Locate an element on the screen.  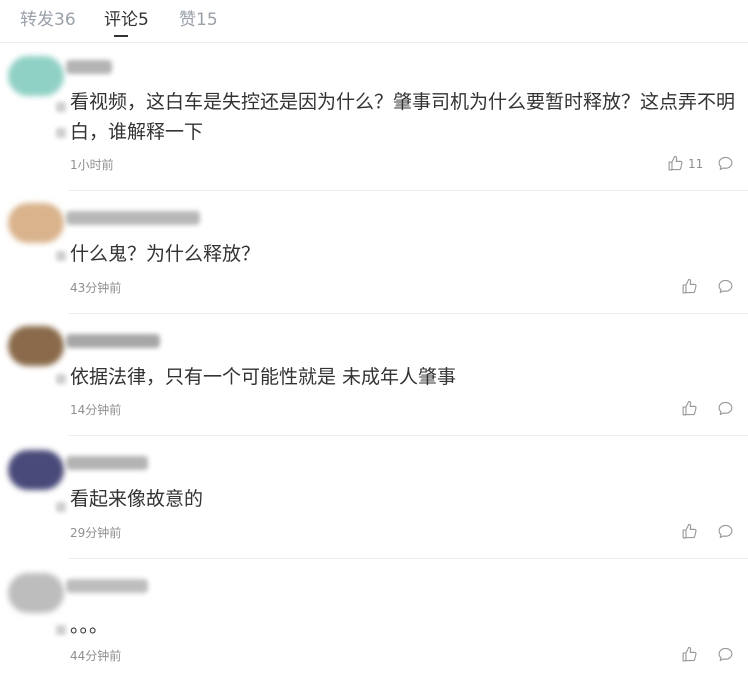
like-button: 11 is located at coordinates (685, 163).